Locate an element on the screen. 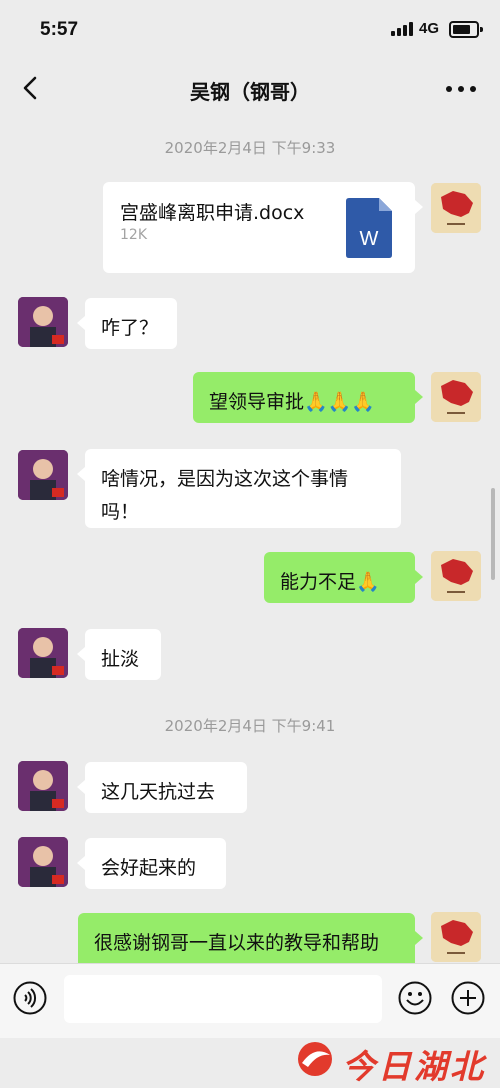 This screenshot has width=500, height=1088. message-bubble-incoming: 这几天抗过去 is located at coordinates (162, 787).